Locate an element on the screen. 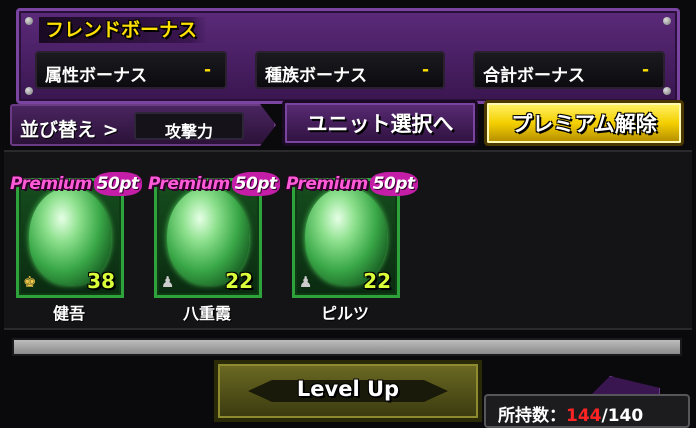 The height and width of the screenshot is (428, 696). level-up-button: Level Up is located at coordinates (348, 391).